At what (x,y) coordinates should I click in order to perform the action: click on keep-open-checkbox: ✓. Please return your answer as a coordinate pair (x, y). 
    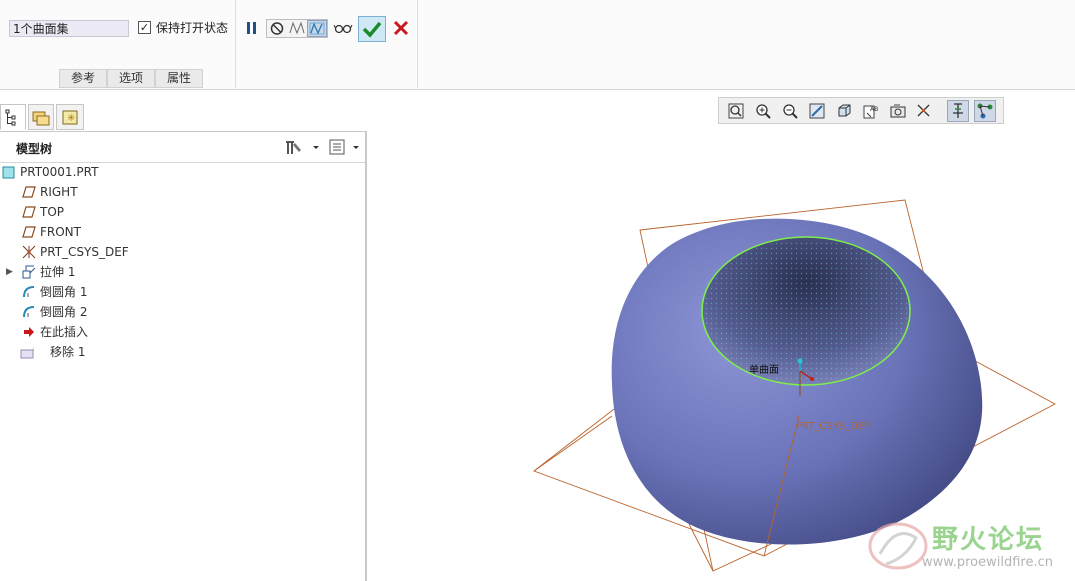
    Looking at the image, I should click on (144, 27).